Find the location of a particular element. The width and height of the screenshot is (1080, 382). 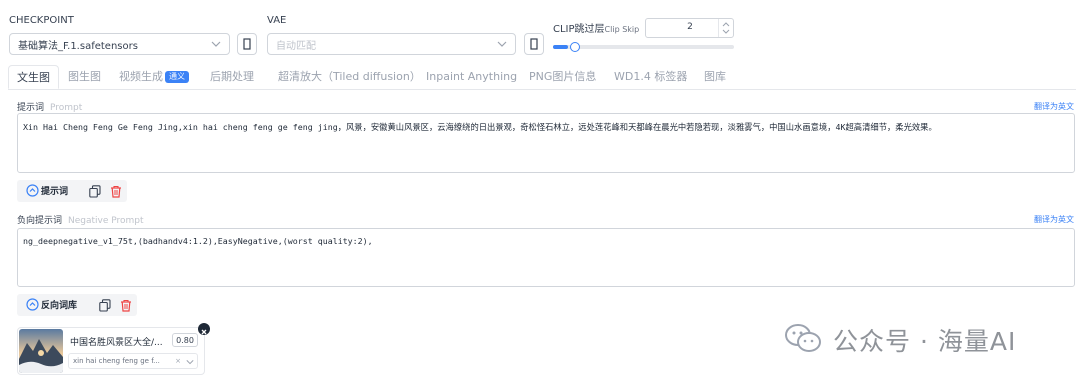

tab-label: 后期处理 is located at coordinates (232, 76).